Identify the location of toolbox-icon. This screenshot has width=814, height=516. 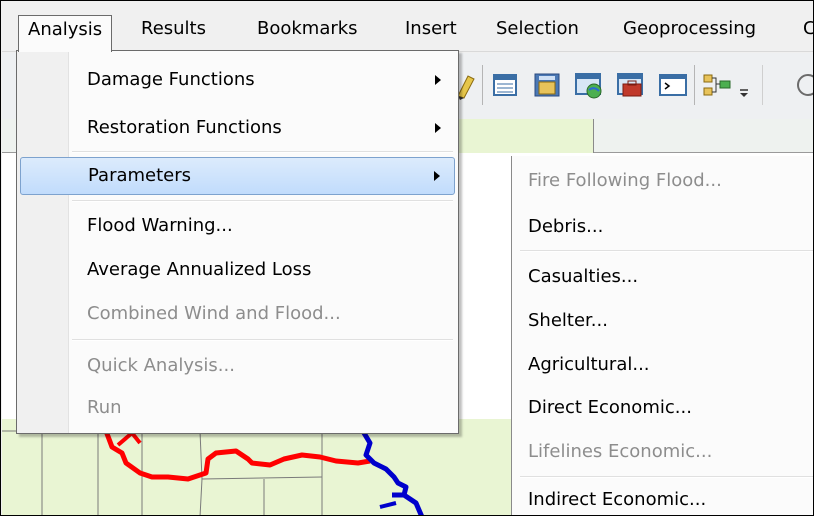
(631, 85).